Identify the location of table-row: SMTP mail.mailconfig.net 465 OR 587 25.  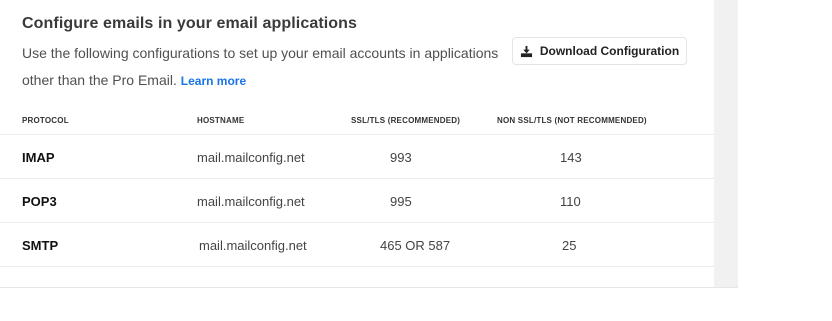
(357, 245).